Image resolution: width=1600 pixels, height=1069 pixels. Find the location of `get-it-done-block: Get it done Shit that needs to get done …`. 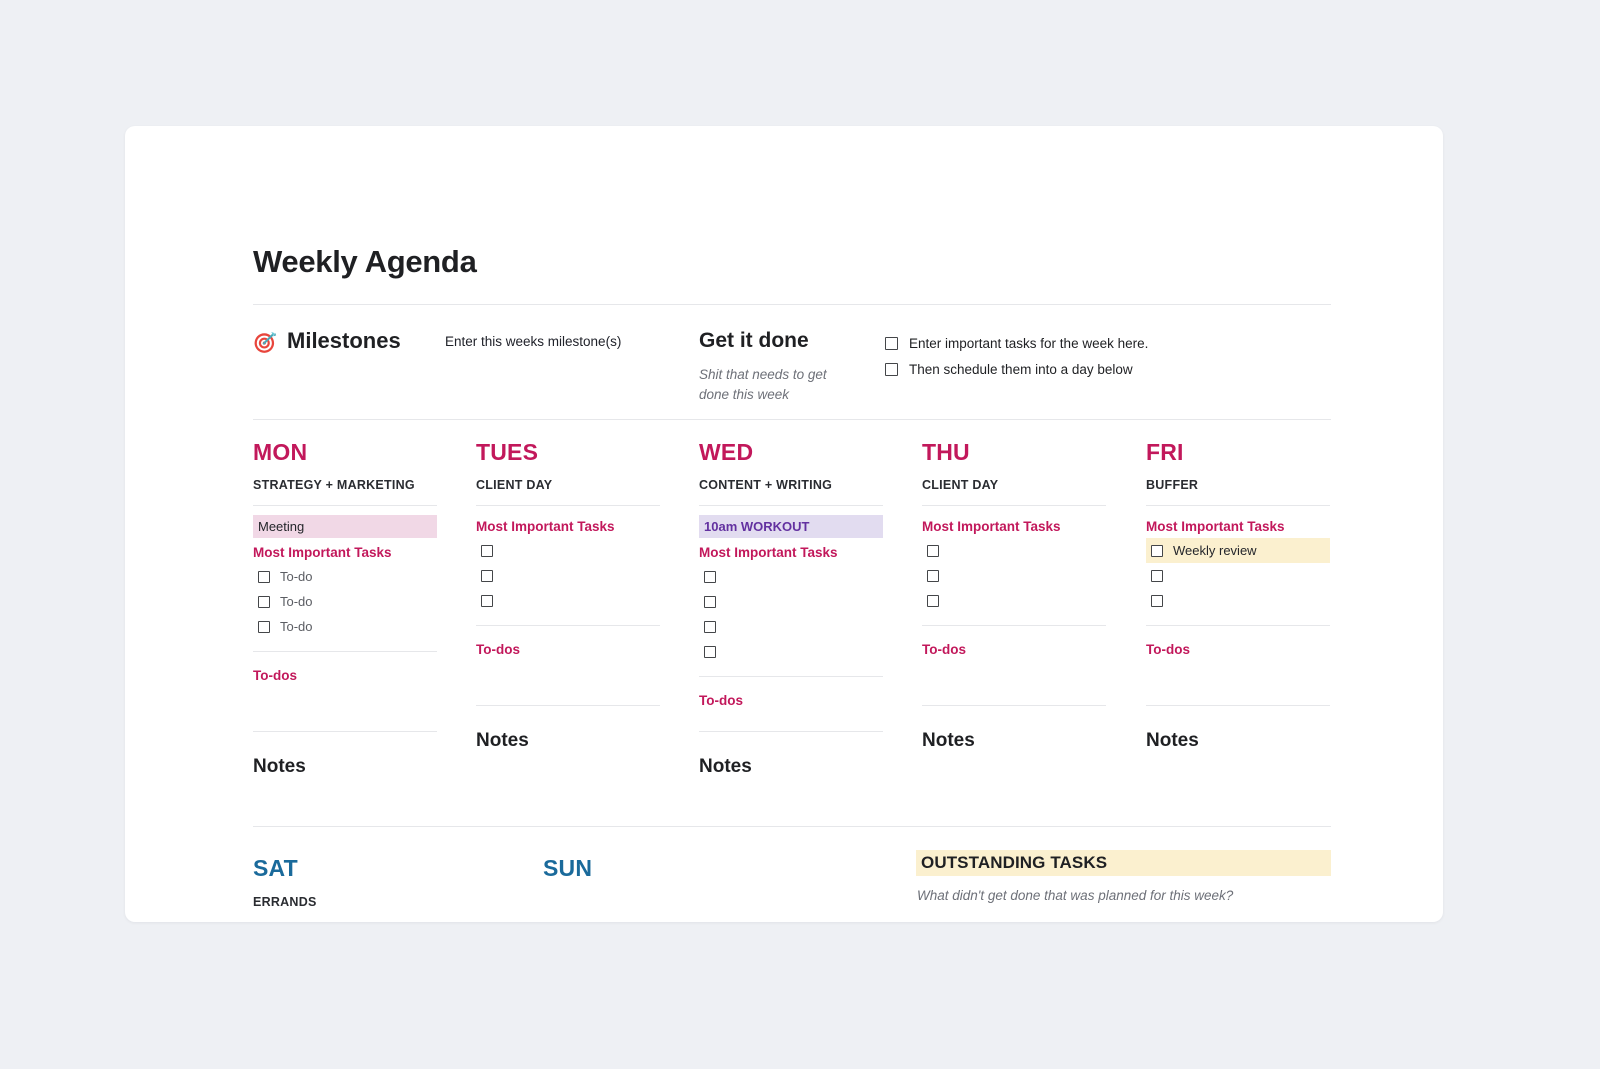

get-it-done-block: Get it done Shit that needs to get done … is located at coordinates (764, 366).